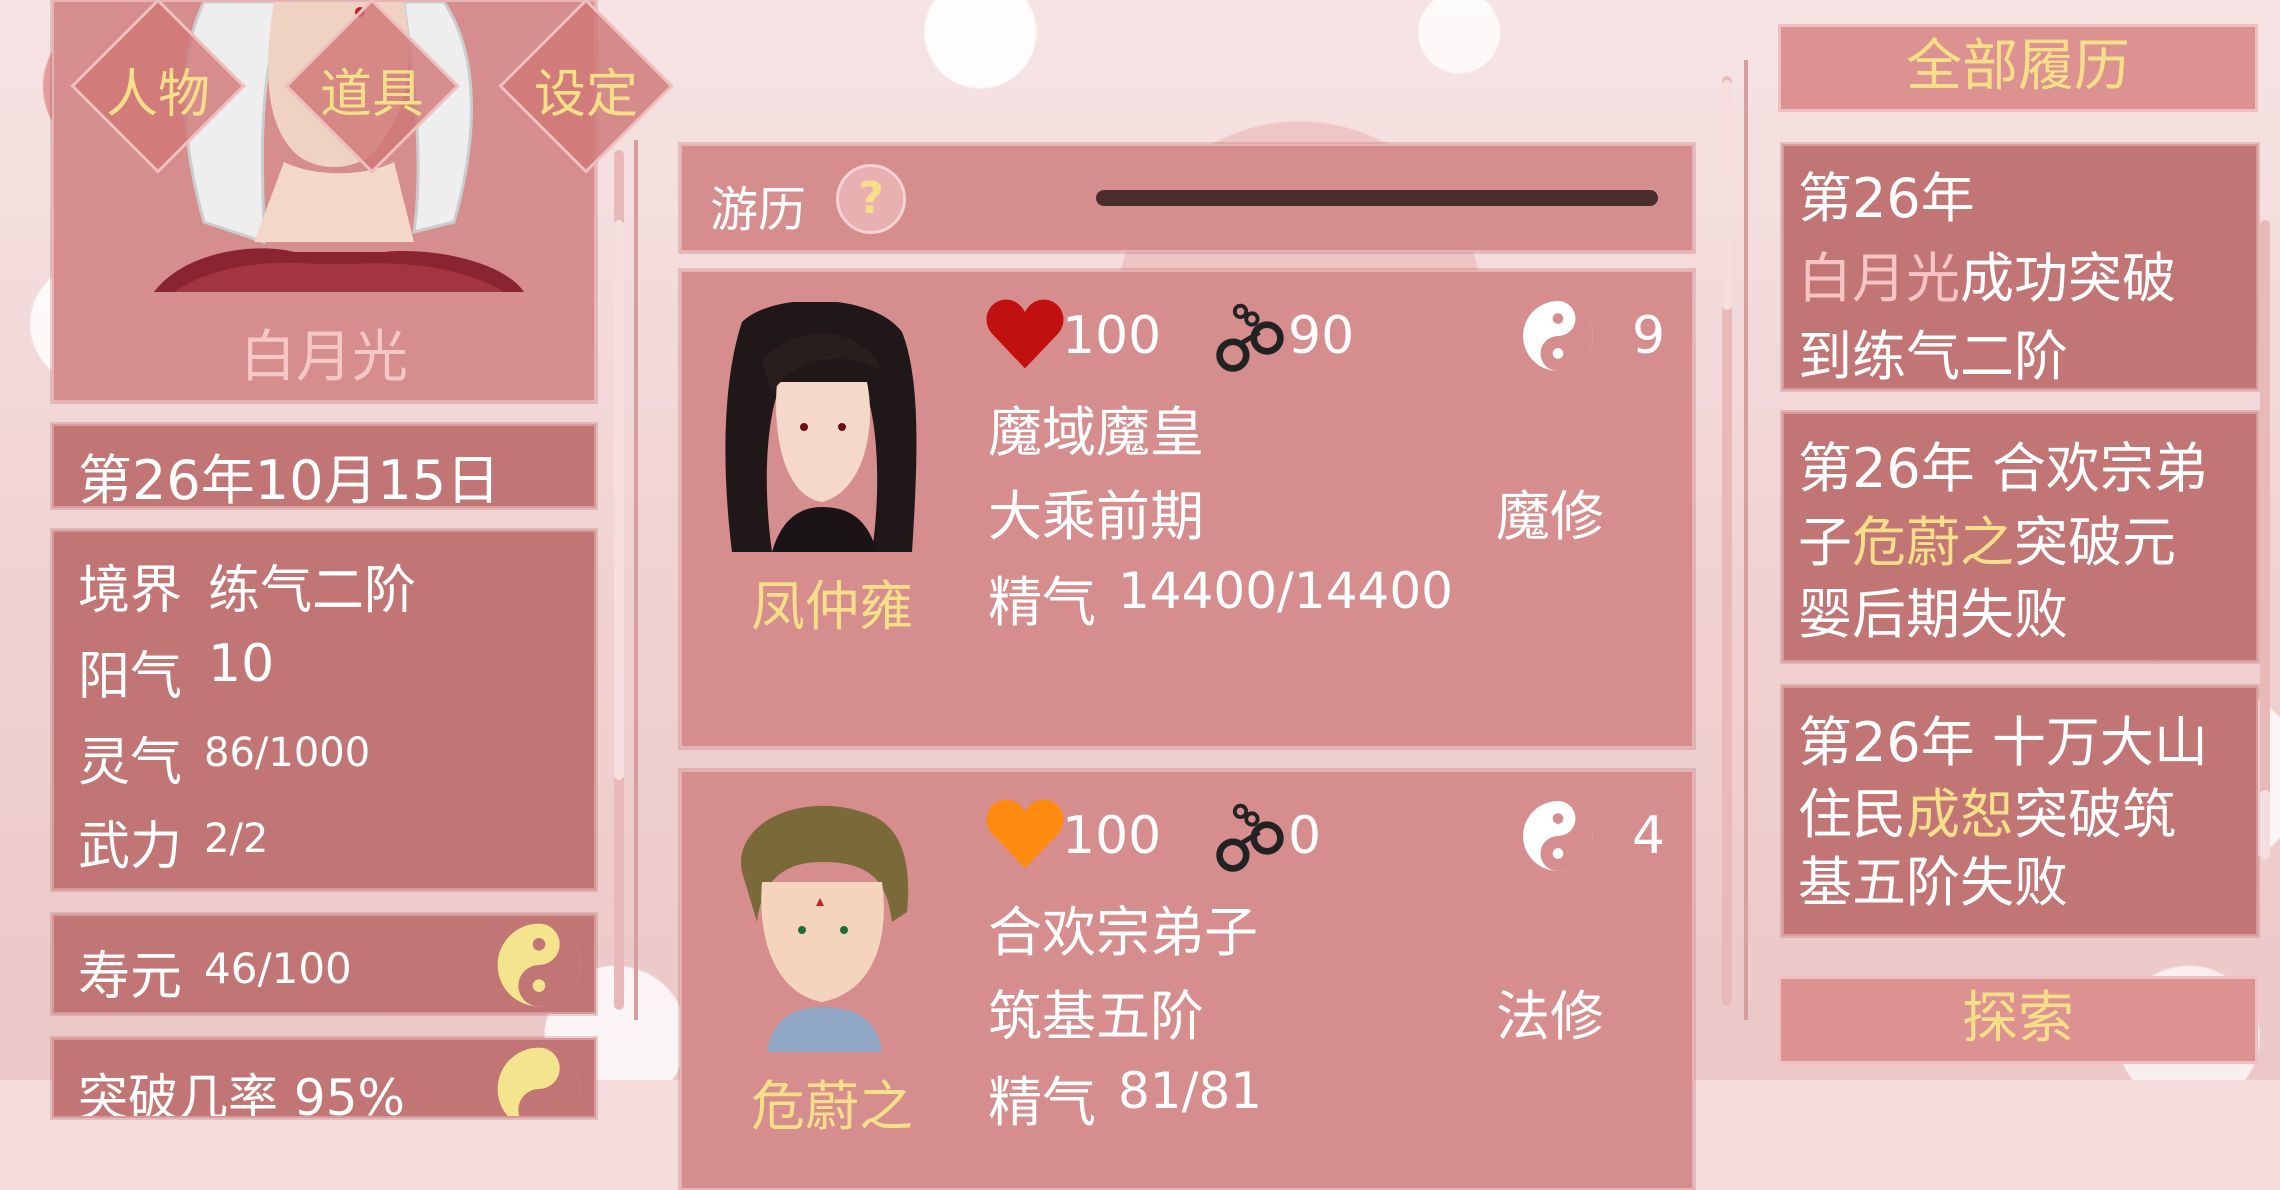  Describe the element at coordinates (1550, 1016) in the screenshot. I see `npc-path: 法修` at that location.